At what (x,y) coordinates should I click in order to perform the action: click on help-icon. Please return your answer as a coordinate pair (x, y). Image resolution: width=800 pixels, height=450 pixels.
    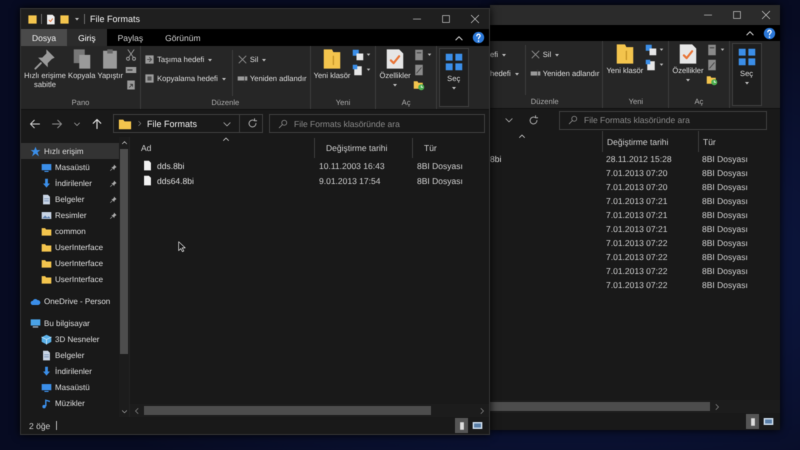
    Looking at the image, I should click on (478, 37).